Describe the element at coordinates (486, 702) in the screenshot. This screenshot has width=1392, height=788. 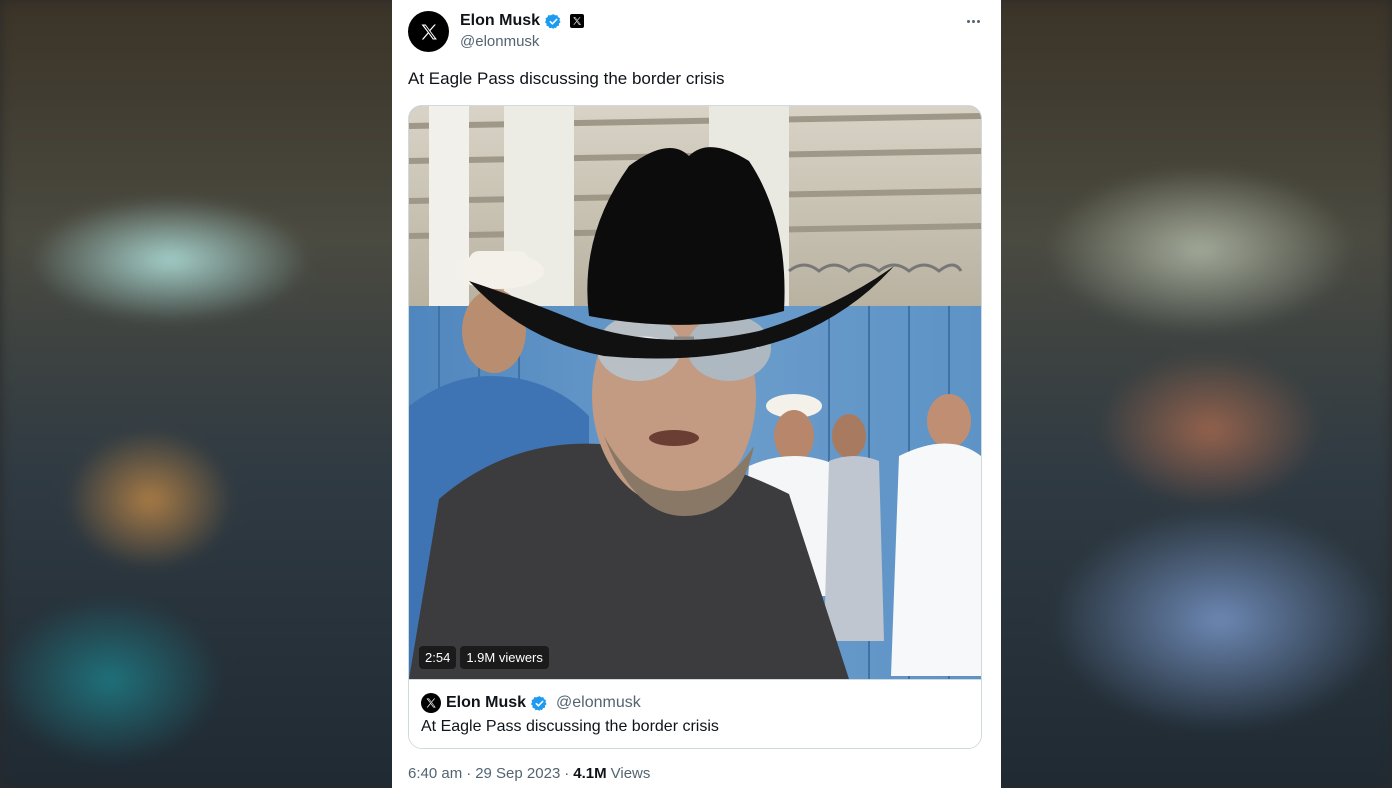
I see `quote-author-name: Elon Musk` at that location.